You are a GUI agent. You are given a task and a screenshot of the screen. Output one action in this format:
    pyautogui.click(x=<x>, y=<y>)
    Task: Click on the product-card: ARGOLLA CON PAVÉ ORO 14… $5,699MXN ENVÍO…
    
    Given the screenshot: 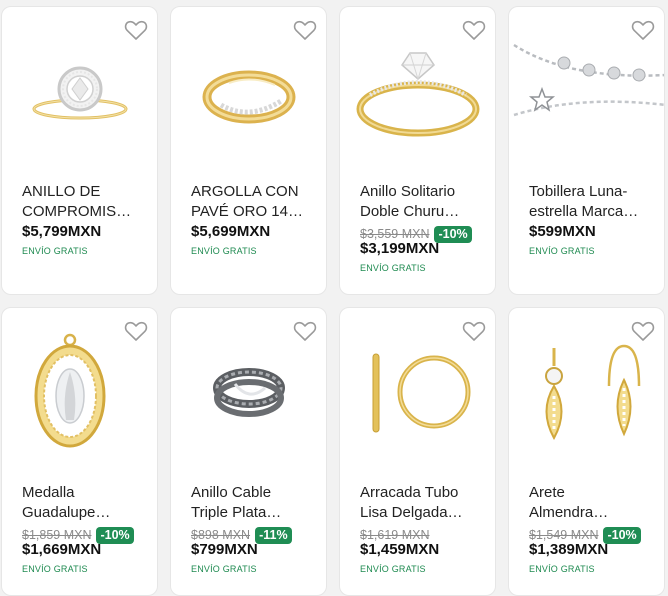 What is the action you would take?
    pyautogui.click(x=248, y=150)
    